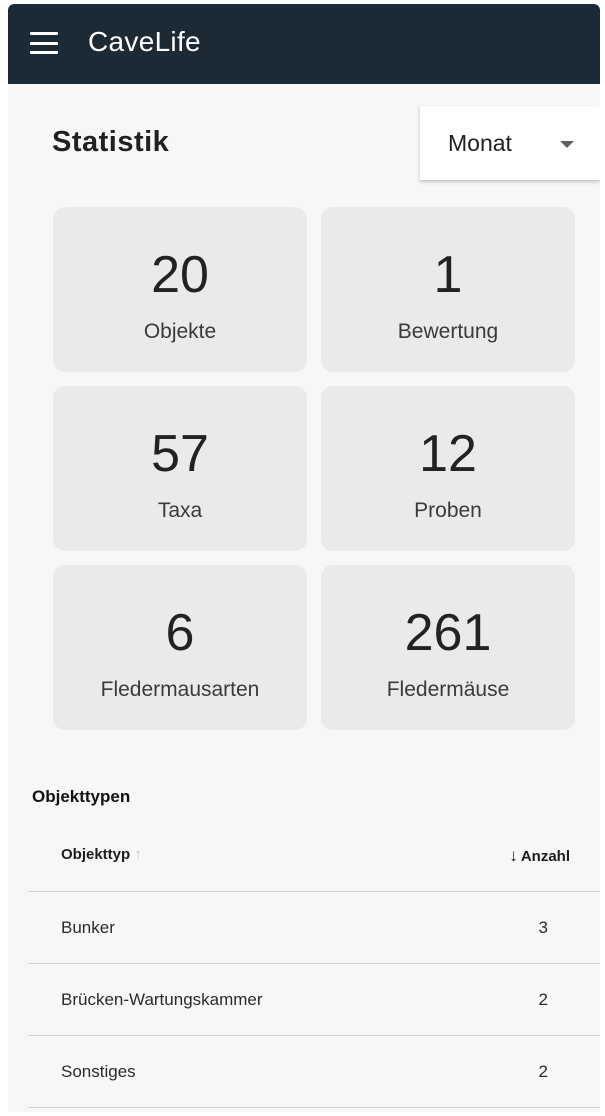 This screenshot has width=605, height=1116. Describe the element at coordinates (448, 689) in the screenshot. I see `stat-label: Fledermäuse` at that location.